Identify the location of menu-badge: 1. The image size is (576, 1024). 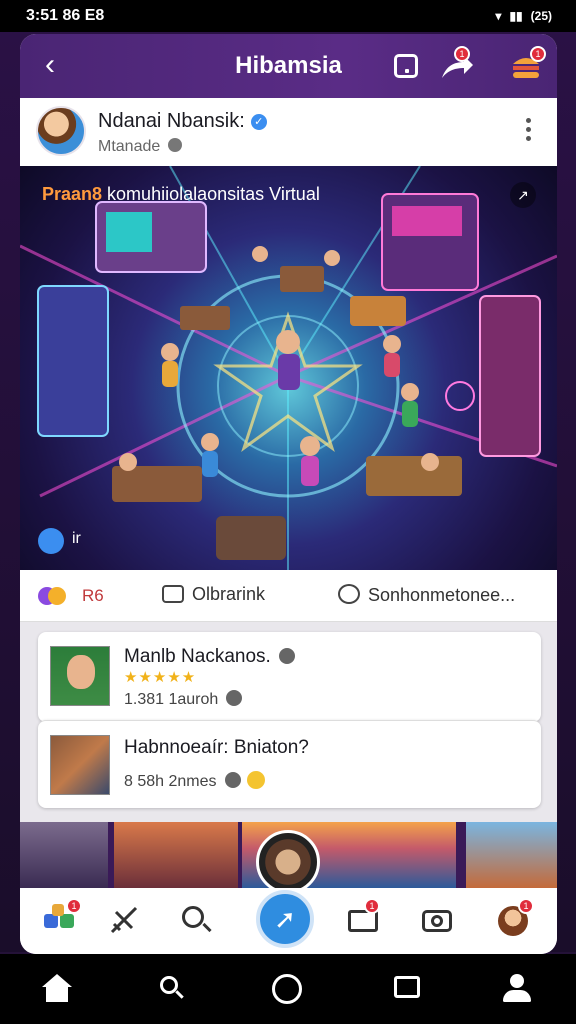
(538, 54).